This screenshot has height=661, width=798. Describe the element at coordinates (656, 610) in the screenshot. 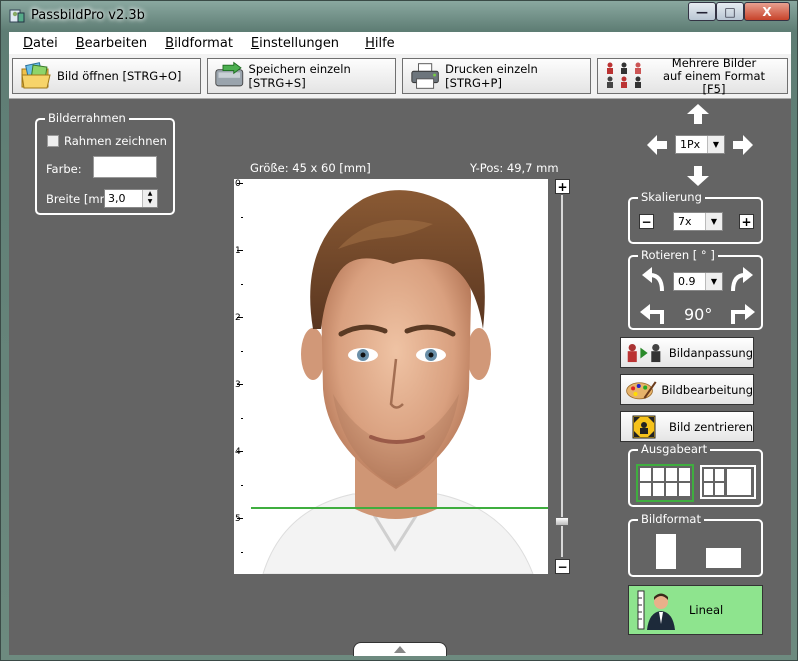

I see `person-ruler-icon` at that location.